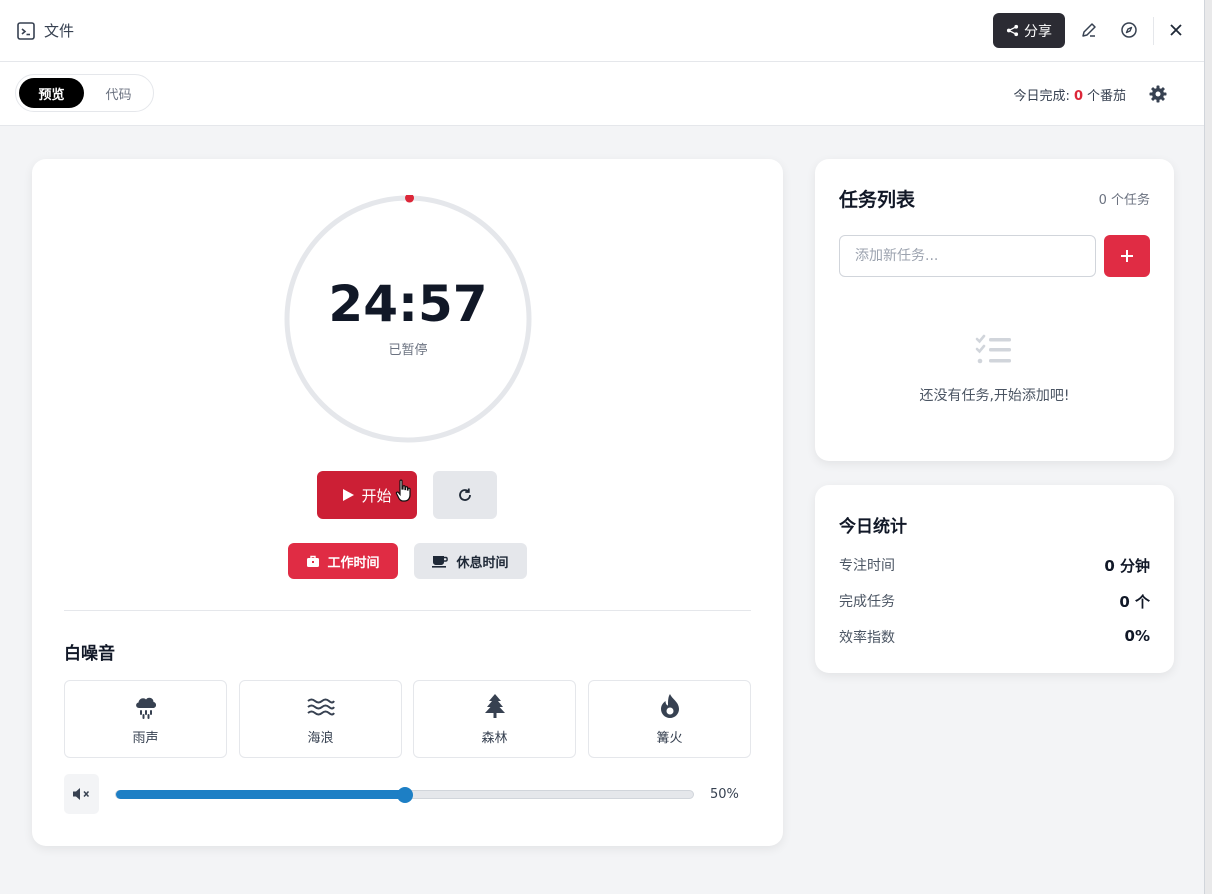 The height and width of the screenshot is (894, 1212). I want to click on noise-forest-label: 森林, so click(494, 738).